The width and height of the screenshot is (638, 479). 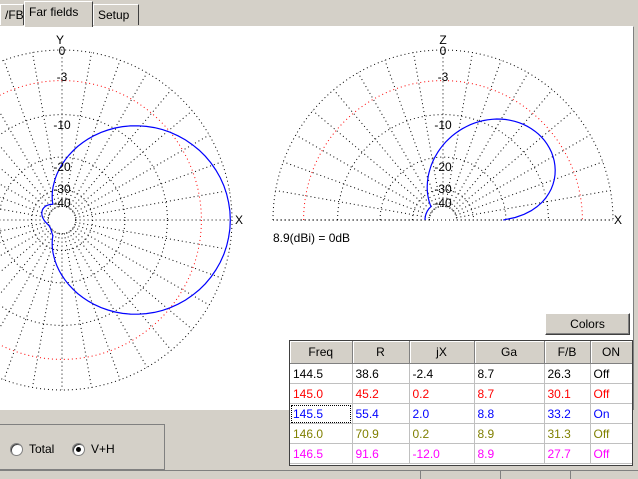 I want to click on tab-fb: /FB, so click(x=12, y=14).